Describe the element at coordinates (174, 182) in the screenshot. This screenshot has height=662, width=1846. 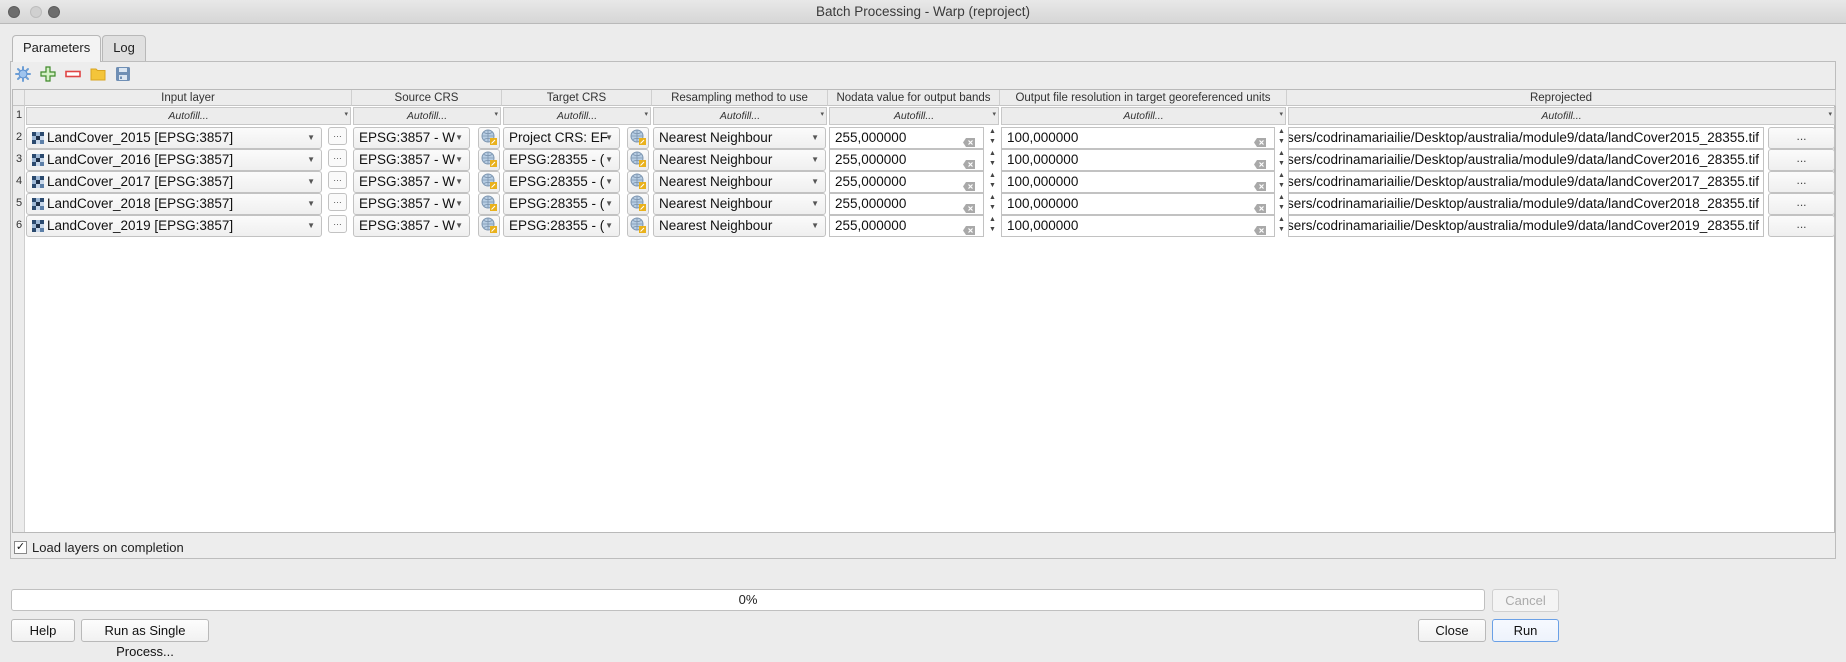
I see `input-layer-combo: LandCover_2017 [EPSG:3857] ▼` at that location.